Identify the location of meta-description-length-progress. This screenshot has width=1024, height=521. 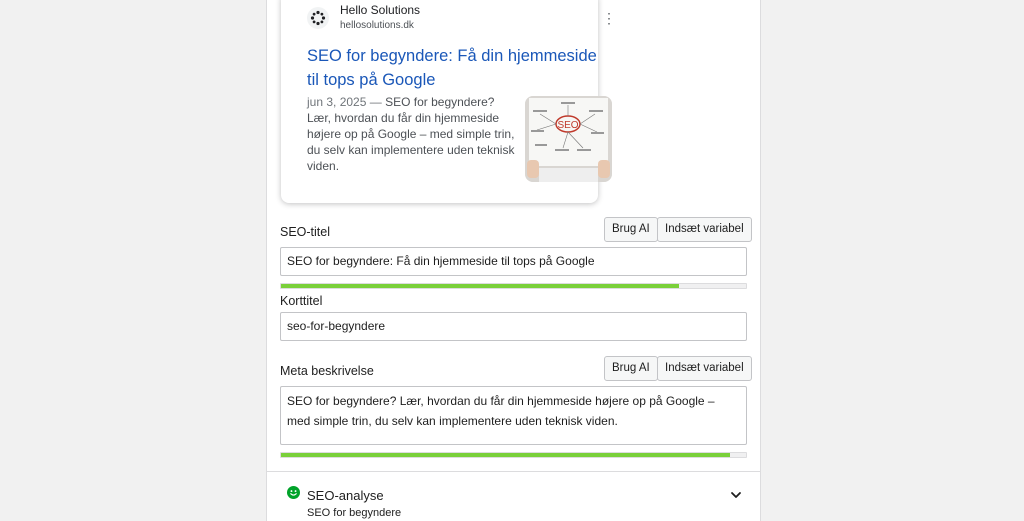
(513, 455).